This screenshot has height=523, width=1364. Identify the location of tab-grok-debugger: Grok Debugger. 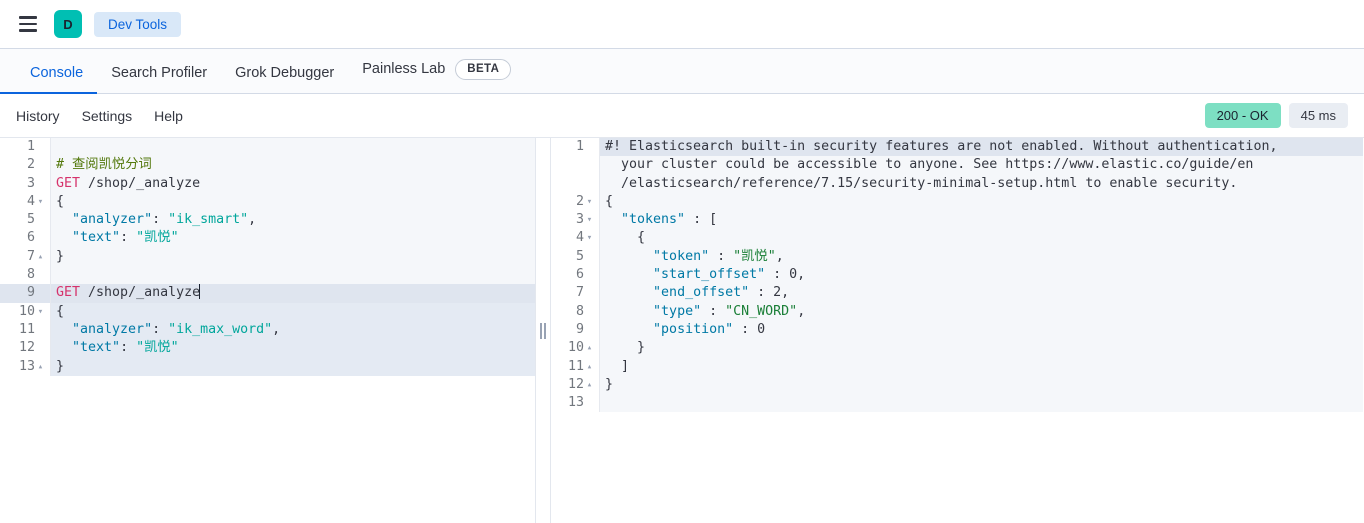
(284, 79).